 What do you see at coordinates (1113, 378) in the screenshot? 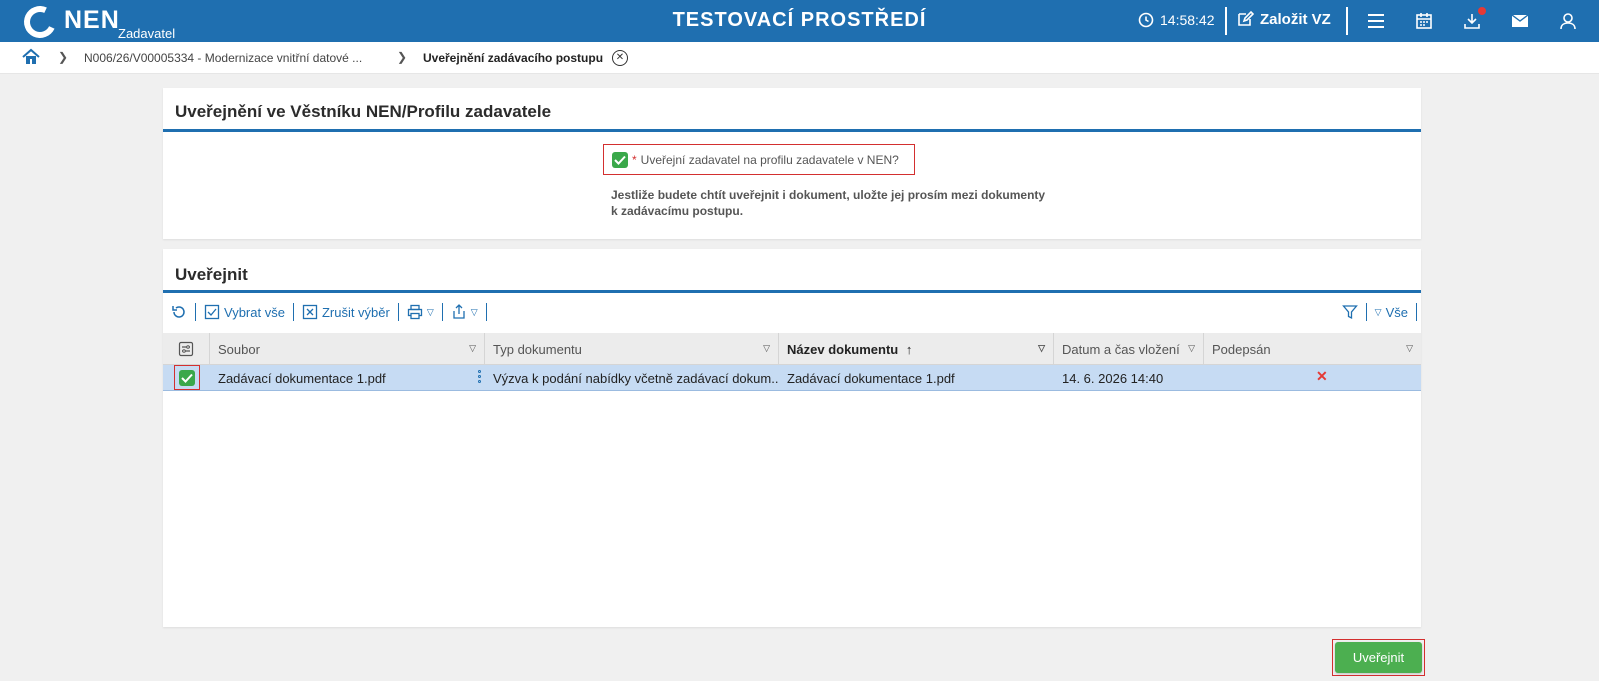
I see `cell-datum: 14. 6. 2026 14:40` at bounding box center [1113, 378].